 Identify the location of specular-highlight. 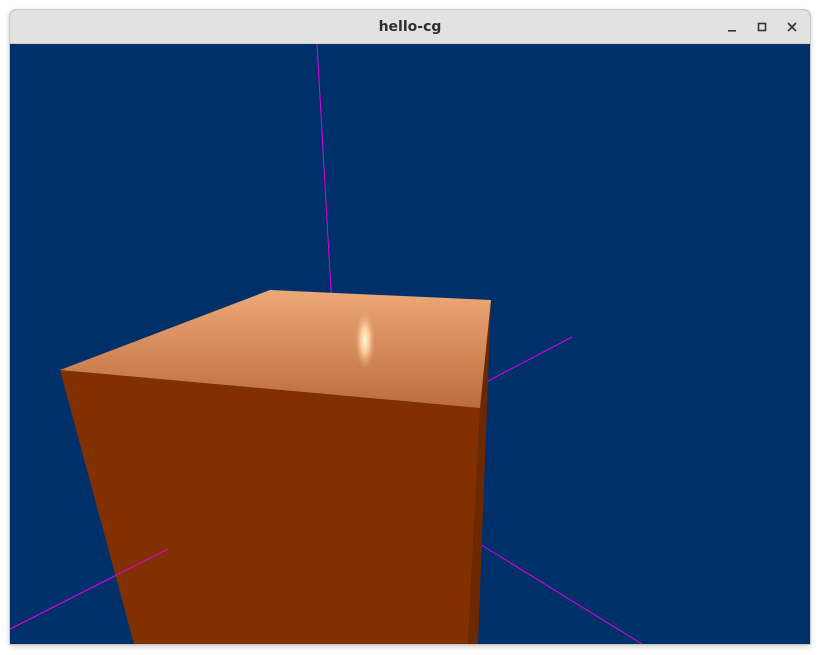
(365, 340).